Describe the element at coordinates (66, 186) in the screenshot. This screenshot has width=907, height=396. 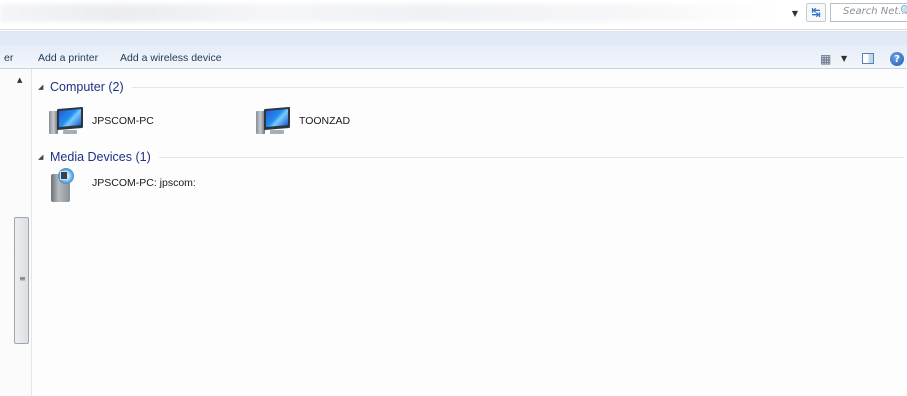
I see `media-device-icon` at that location.